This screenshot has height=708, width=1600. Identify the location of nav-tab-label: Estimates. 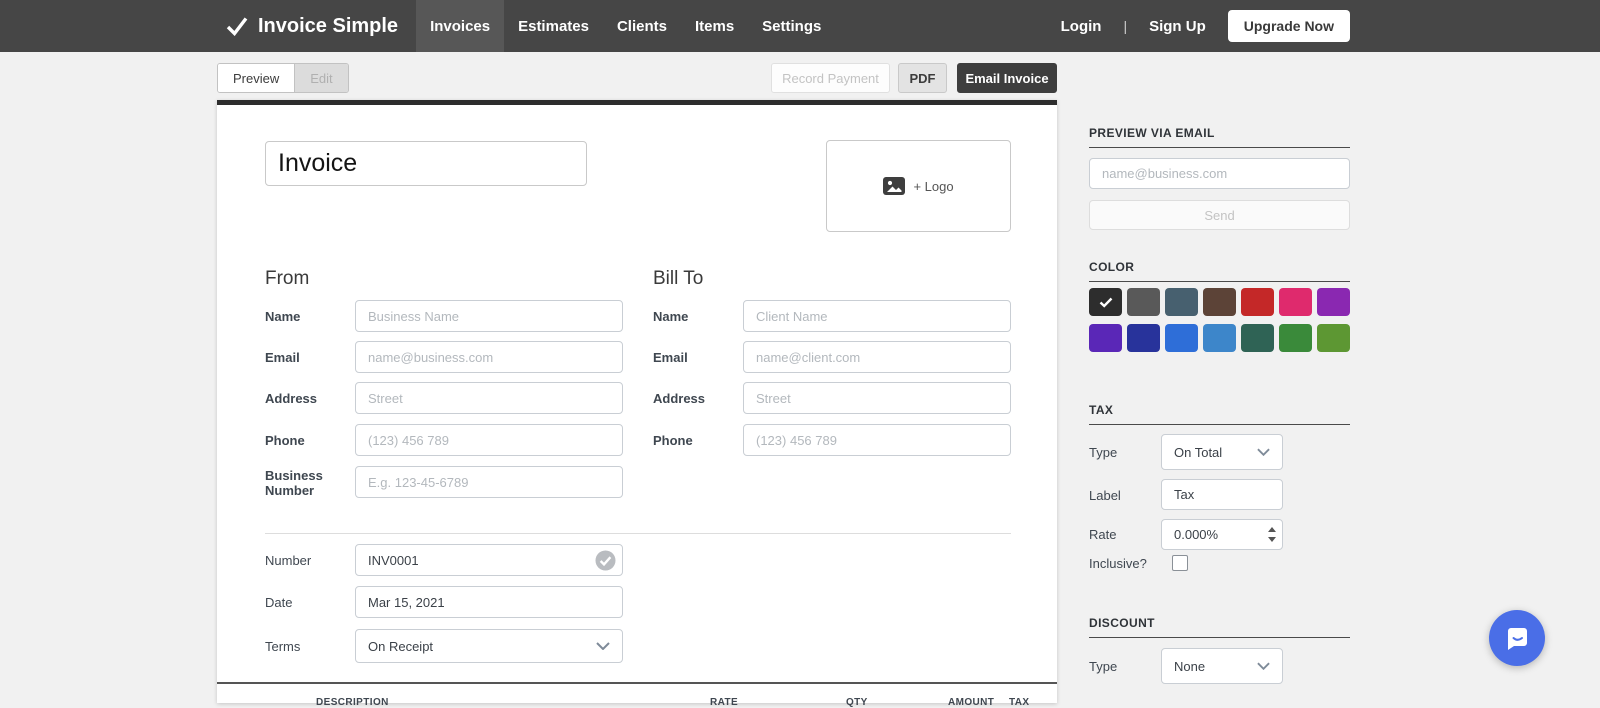
(553, 26).